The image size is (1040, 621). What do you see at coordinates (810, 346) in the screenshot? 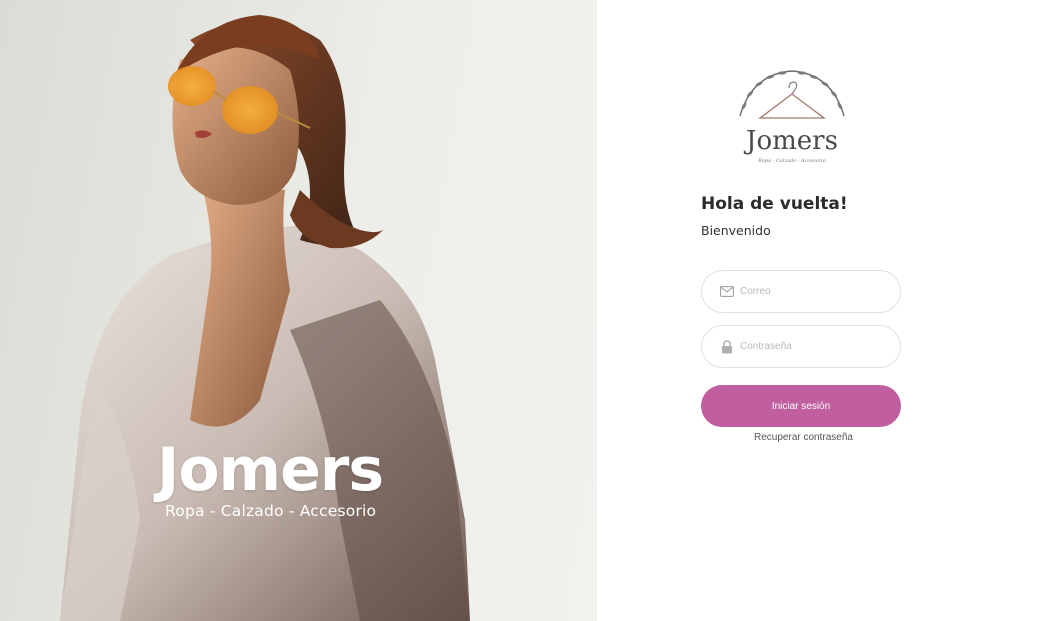
I see `password-input` at bounding box center [810, 346].